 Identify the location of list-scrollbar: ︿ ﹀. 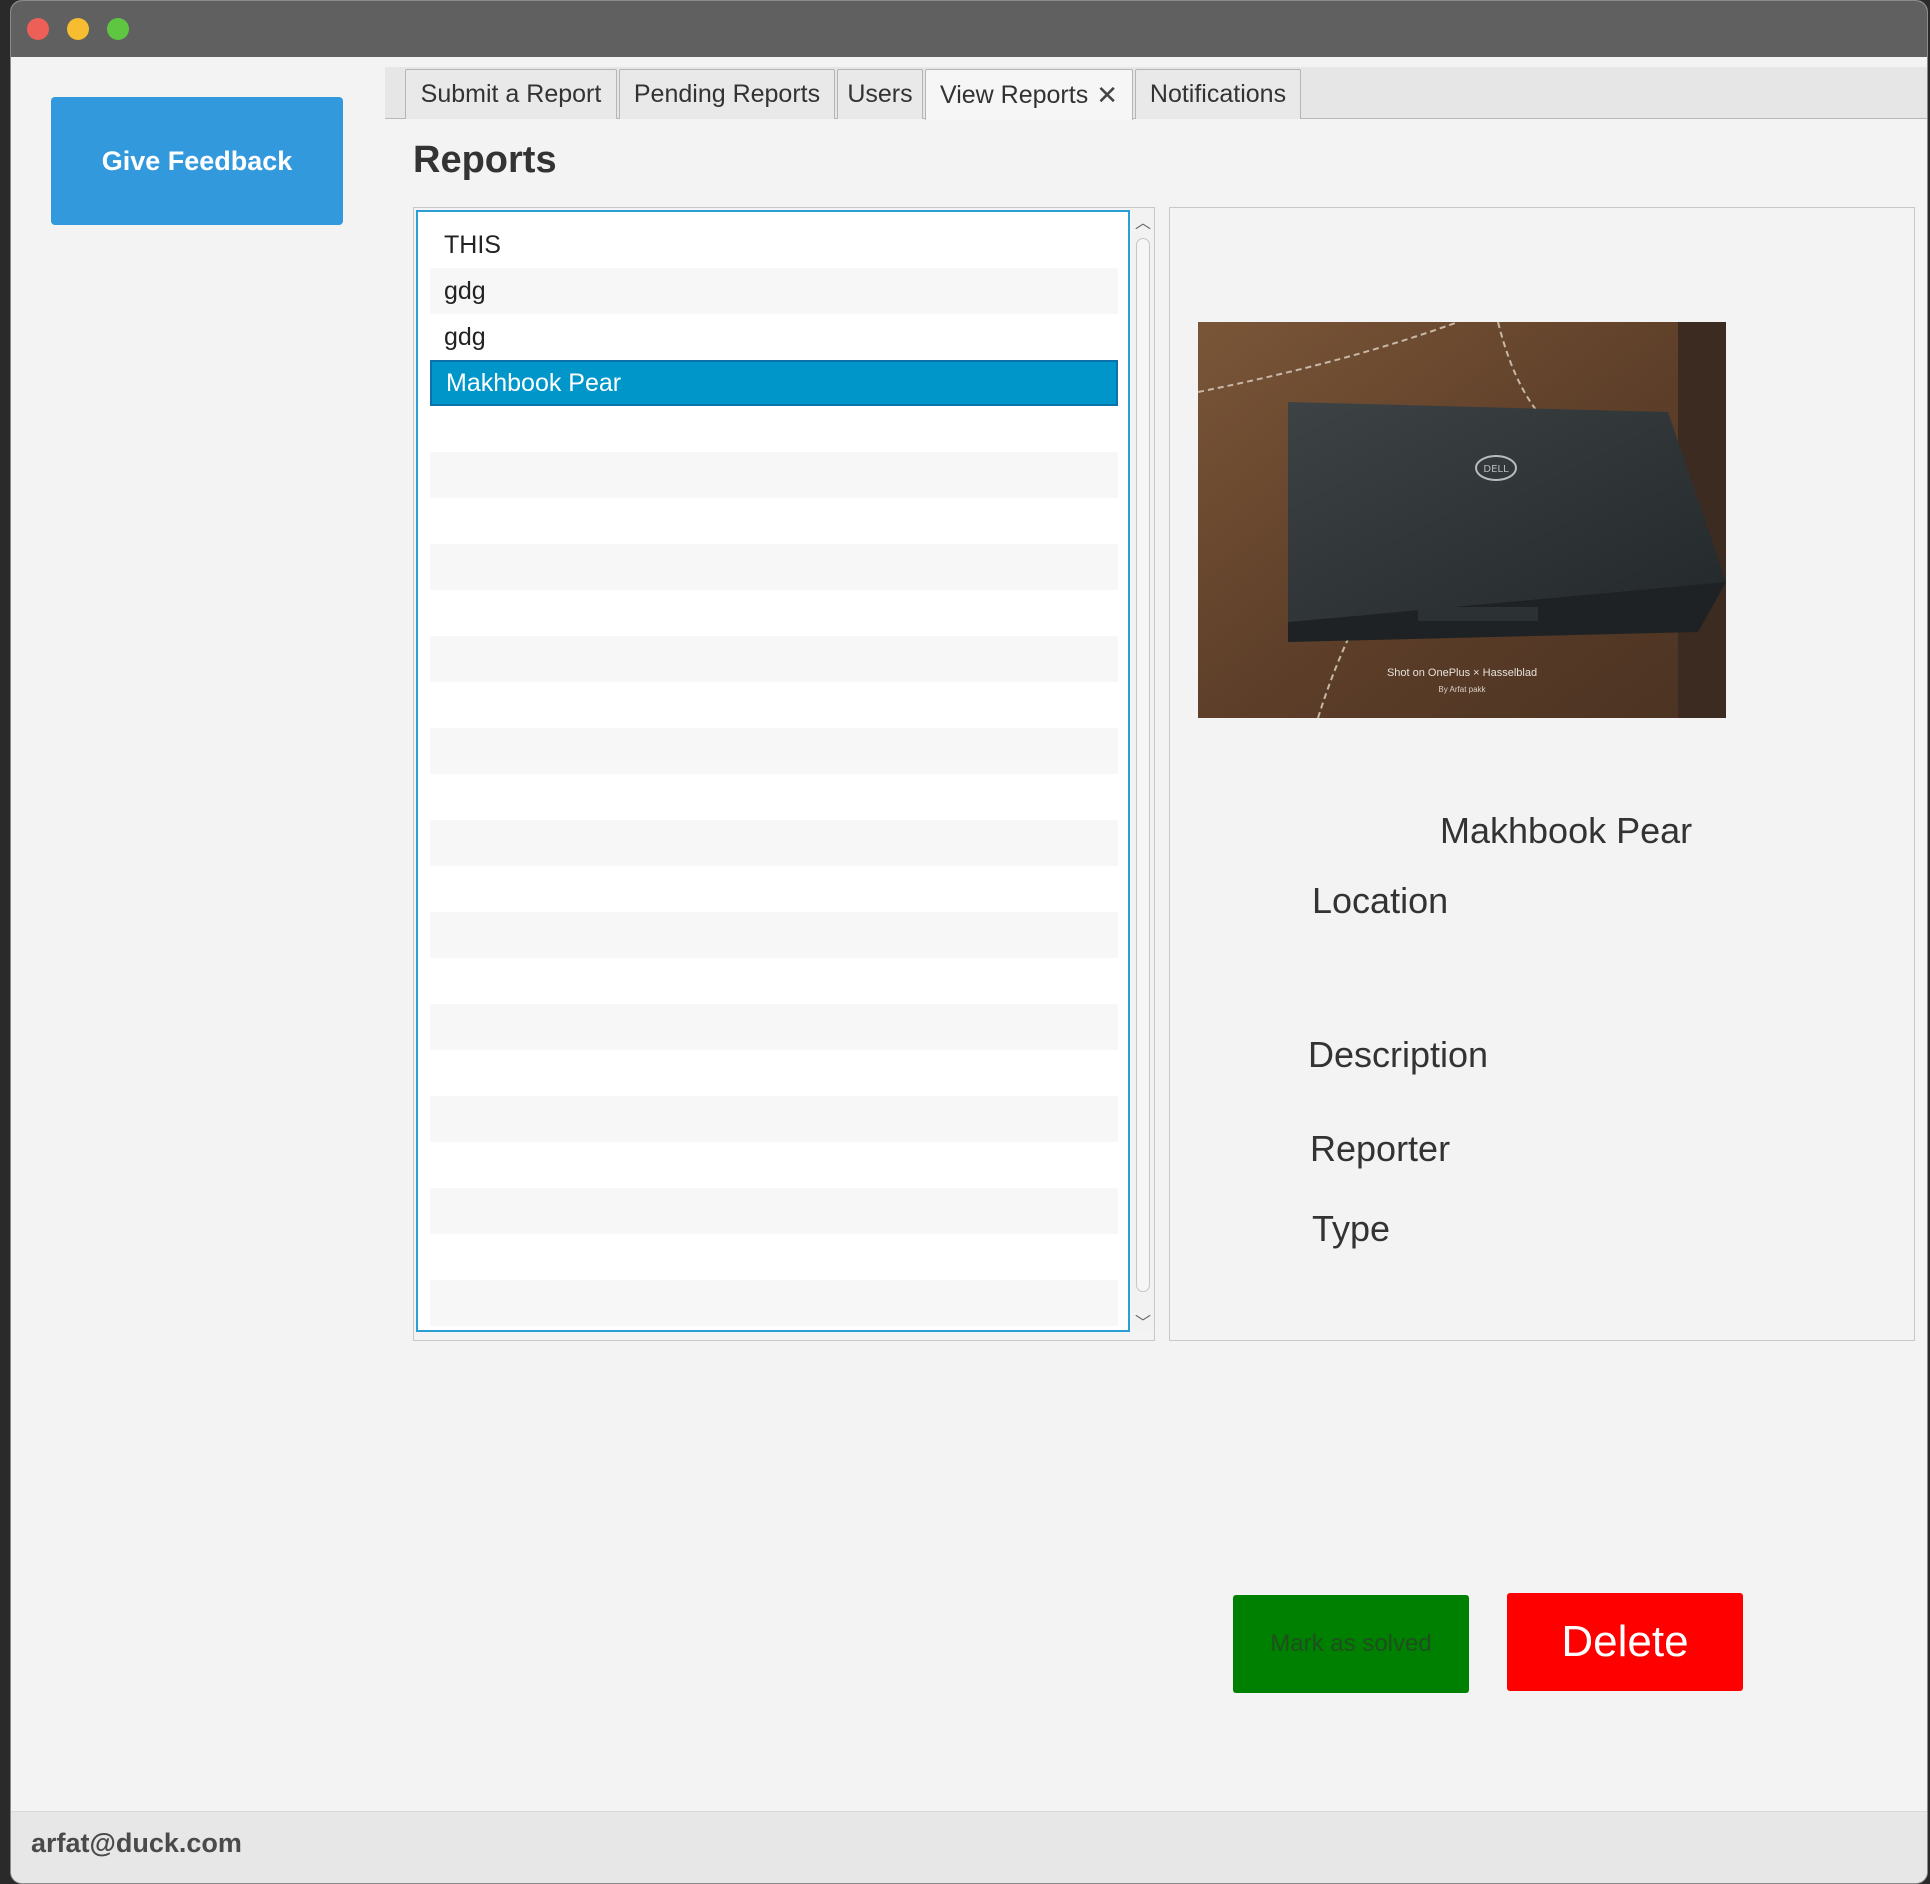
(1143, 771).